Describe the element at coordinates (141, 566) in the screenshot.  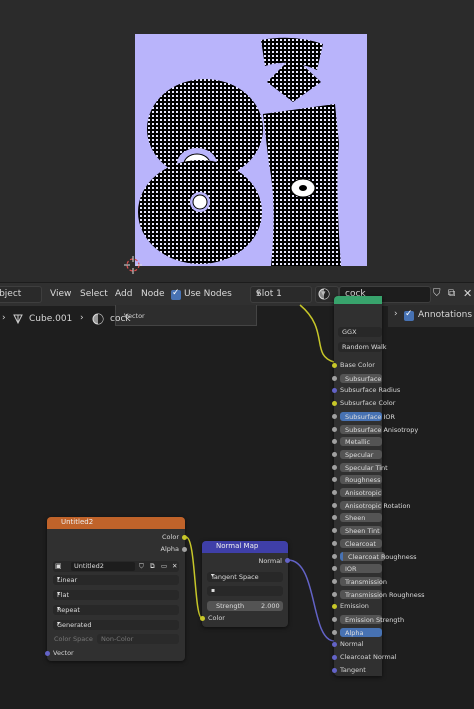
I see `fake-user-shield-icon: ⛉` at that location.